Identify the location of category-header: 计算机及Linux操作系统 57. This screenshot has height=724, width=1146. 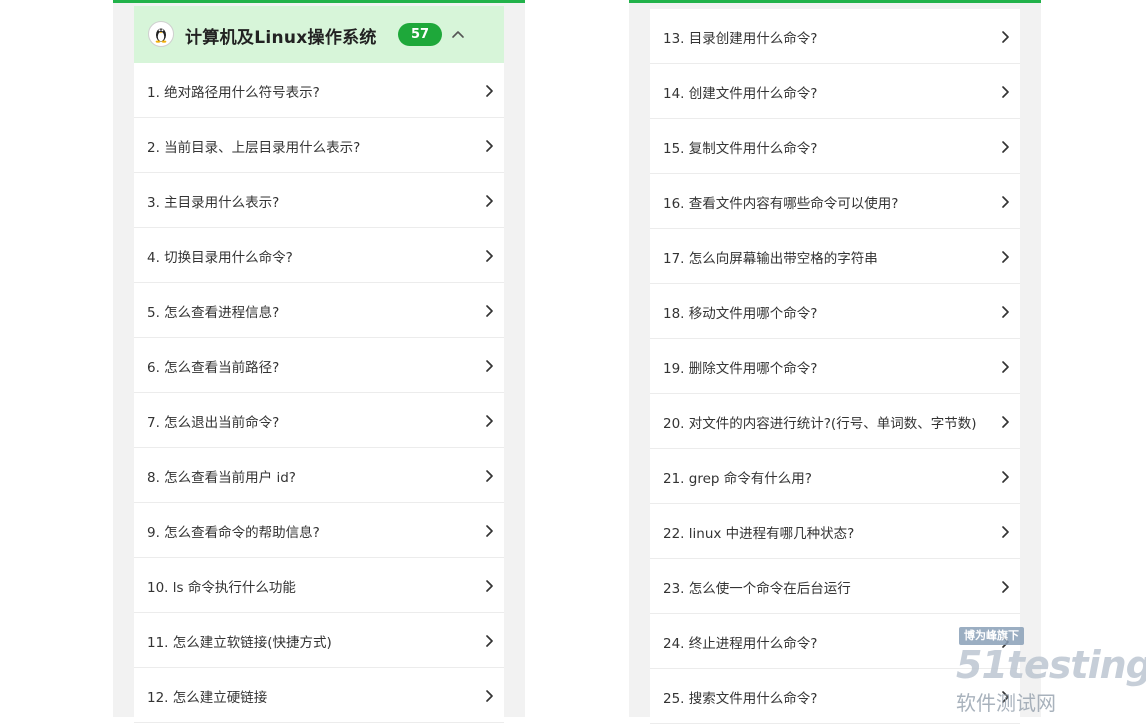
(319, 34).